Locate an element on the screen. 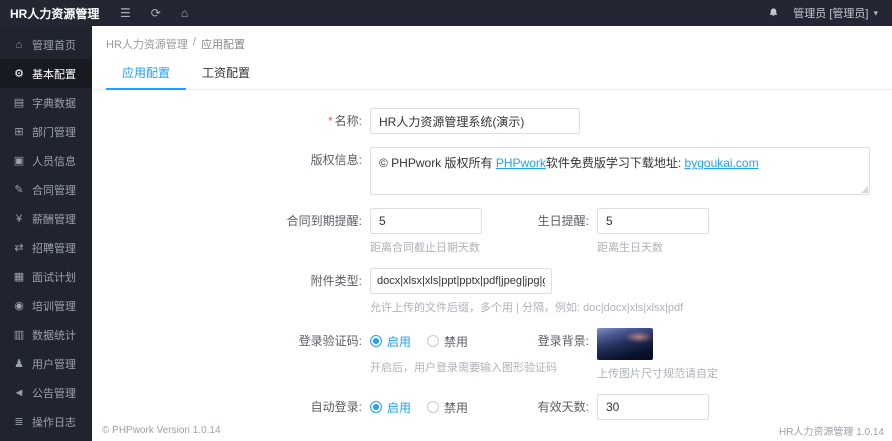 The image size is (892, 441). breadcrumb: HR人力资源管理 / 应用配置 is located at coordinates (492, 39).